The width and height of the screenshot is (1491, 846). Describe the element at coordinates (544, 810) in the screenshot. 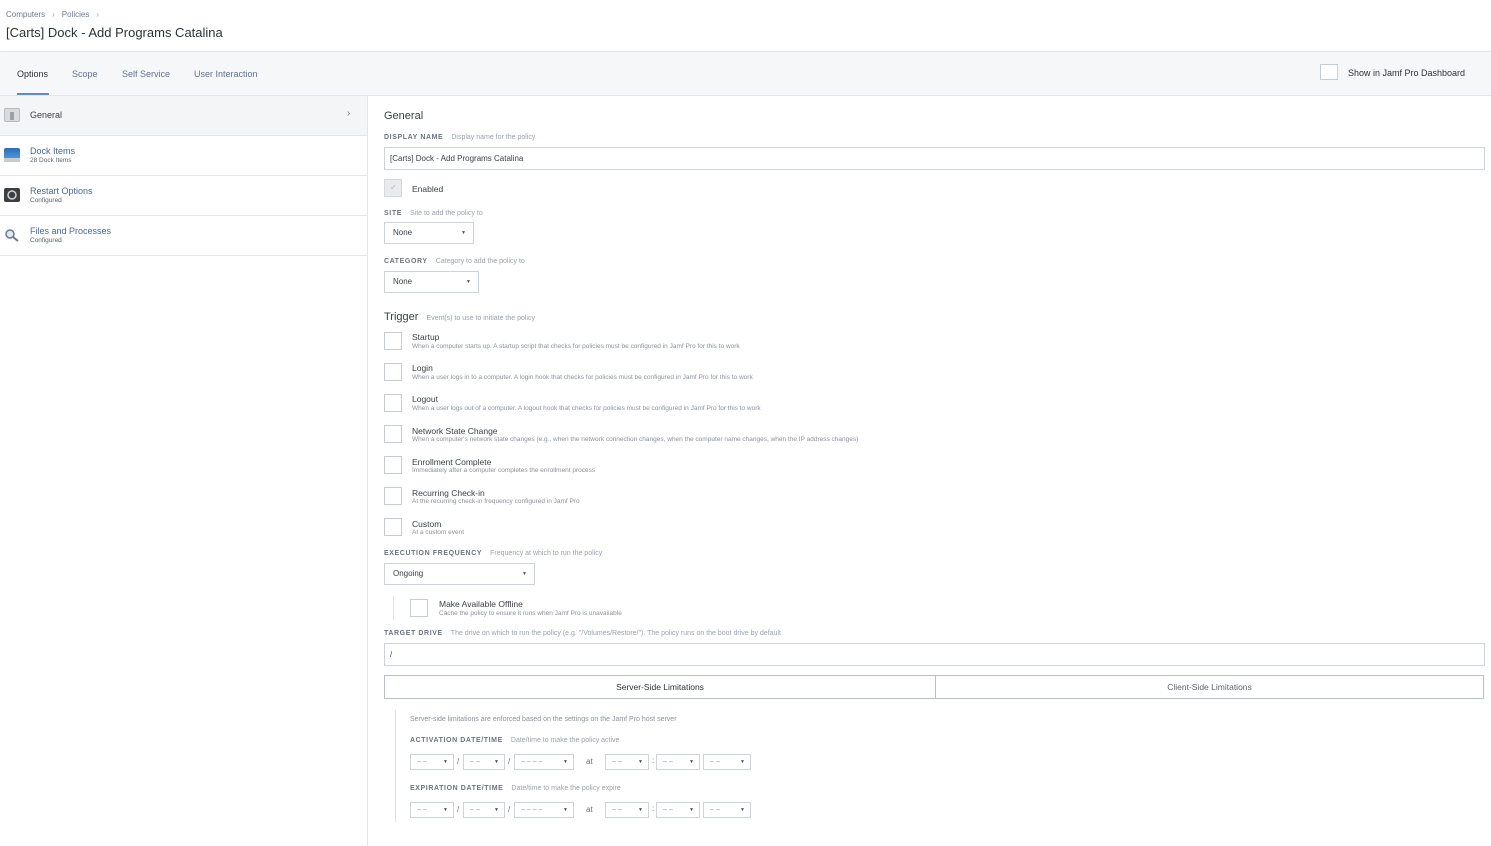

I see `expiration-year-select: – – – – ▼` at that location.